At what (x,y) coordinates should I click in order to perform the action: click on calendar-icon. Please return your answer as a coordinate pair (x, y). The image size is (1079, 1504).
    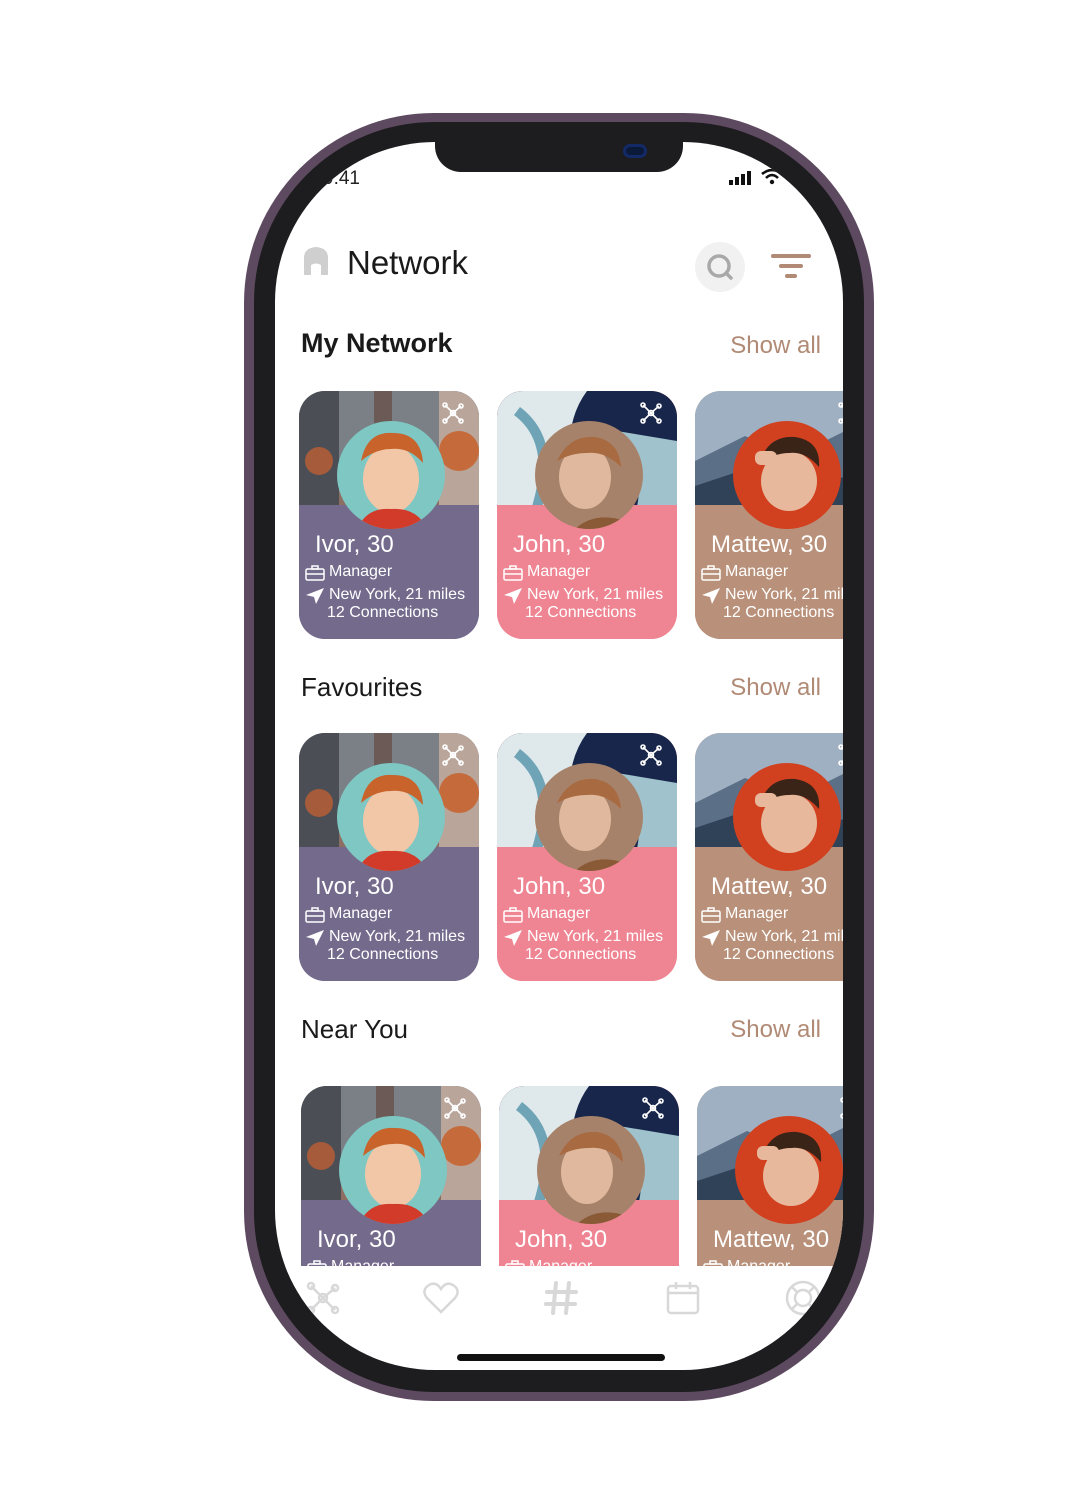
    Looking at the image, I should click on (683, 1298).